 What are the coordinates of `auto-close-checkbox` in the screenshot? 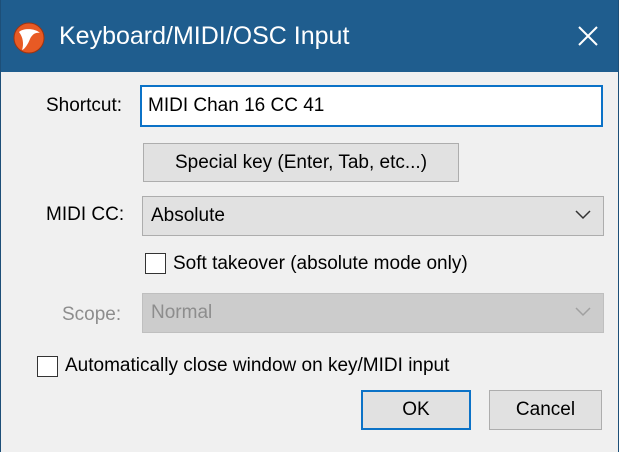 It's located at (47, 366).